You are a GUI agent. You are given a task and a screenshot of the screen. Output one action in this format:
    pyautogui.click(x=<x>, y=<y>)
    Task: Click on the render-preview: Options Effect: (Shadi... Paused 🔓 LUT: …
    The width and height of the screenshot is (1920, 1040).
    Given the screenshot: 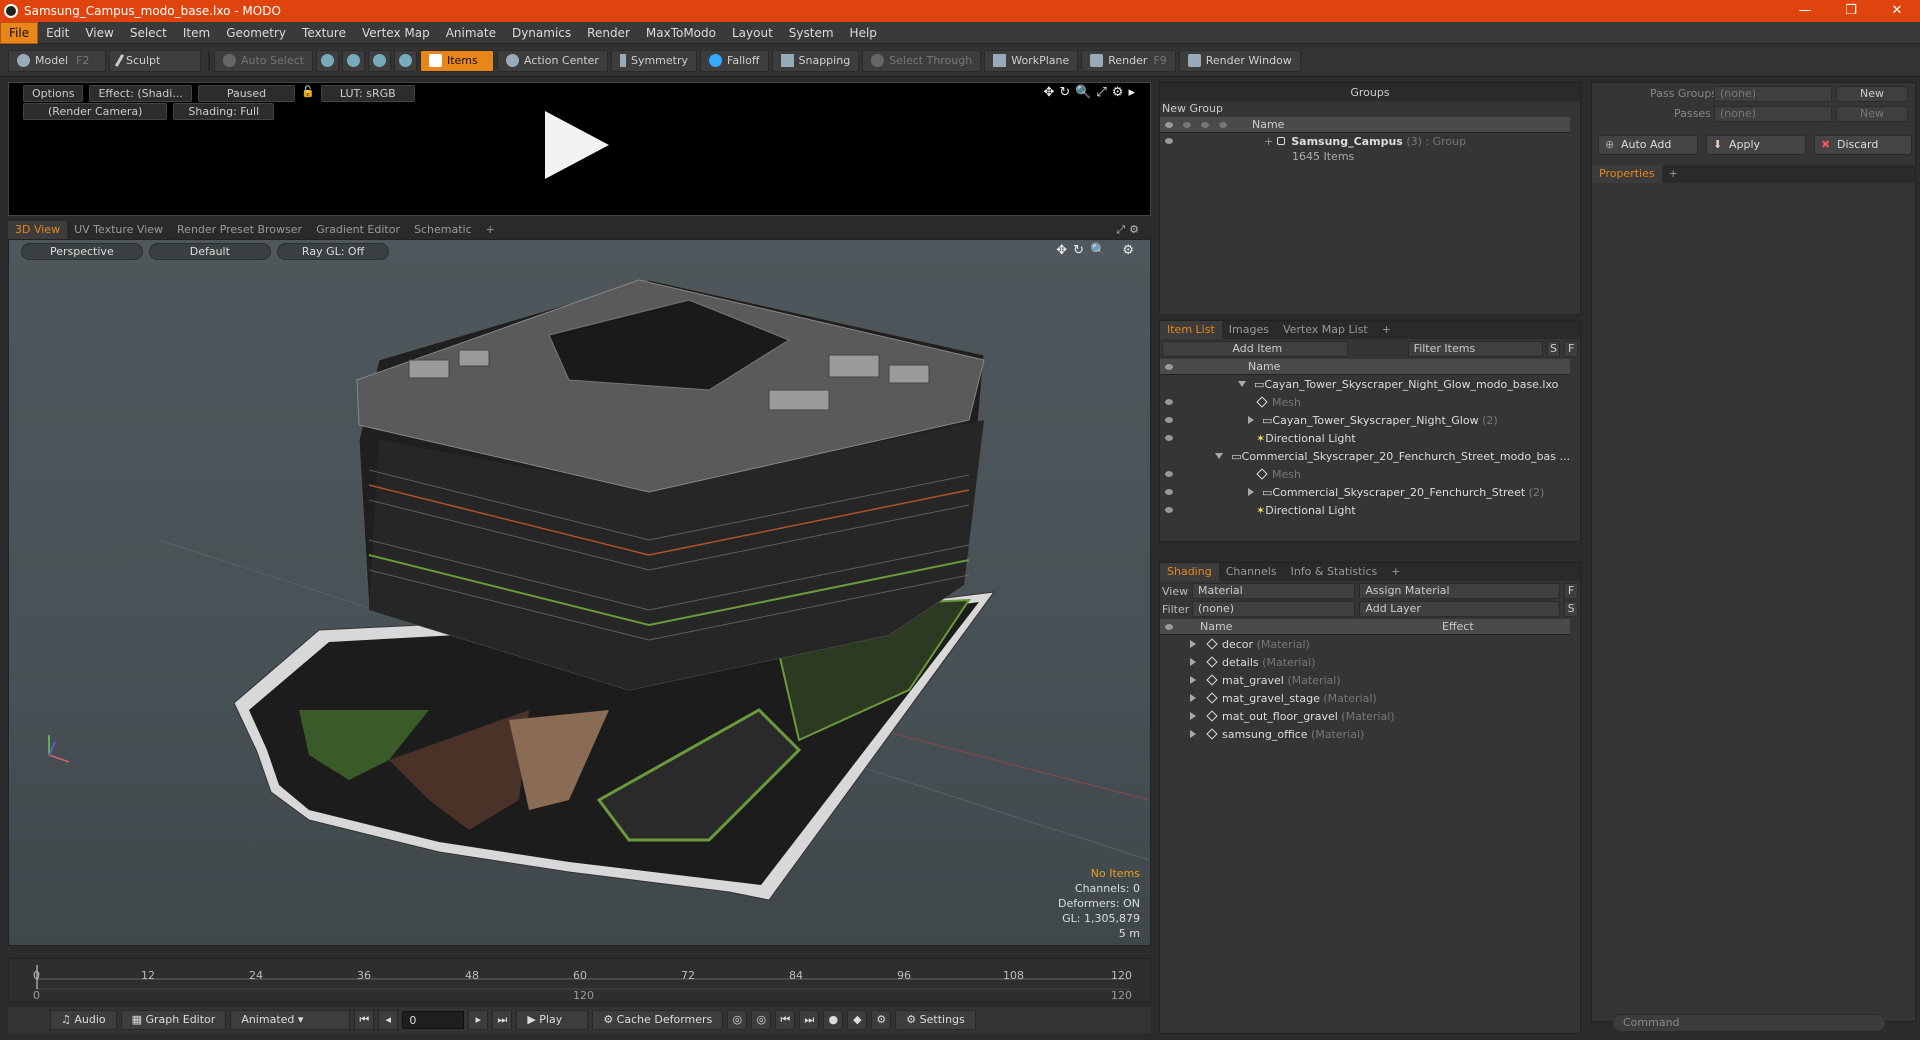 What is the action you would take?
    pyautogui.click(x=579, y=149)
    